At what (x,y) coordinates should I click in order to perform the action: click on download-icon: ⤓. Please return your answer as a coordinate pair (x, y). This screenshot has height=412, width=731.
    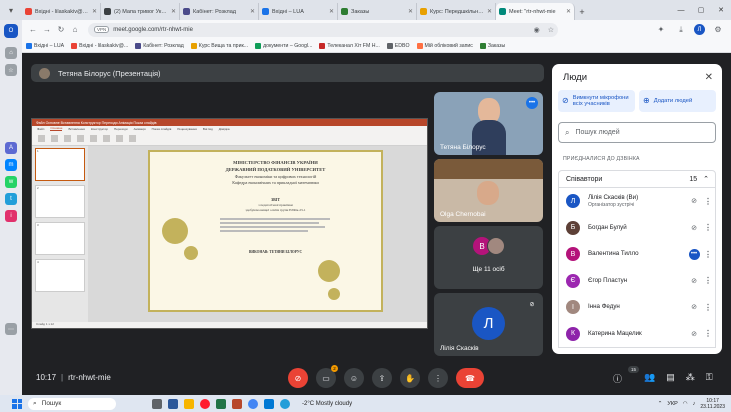
    Looking at the image, I should click on (681, 30).